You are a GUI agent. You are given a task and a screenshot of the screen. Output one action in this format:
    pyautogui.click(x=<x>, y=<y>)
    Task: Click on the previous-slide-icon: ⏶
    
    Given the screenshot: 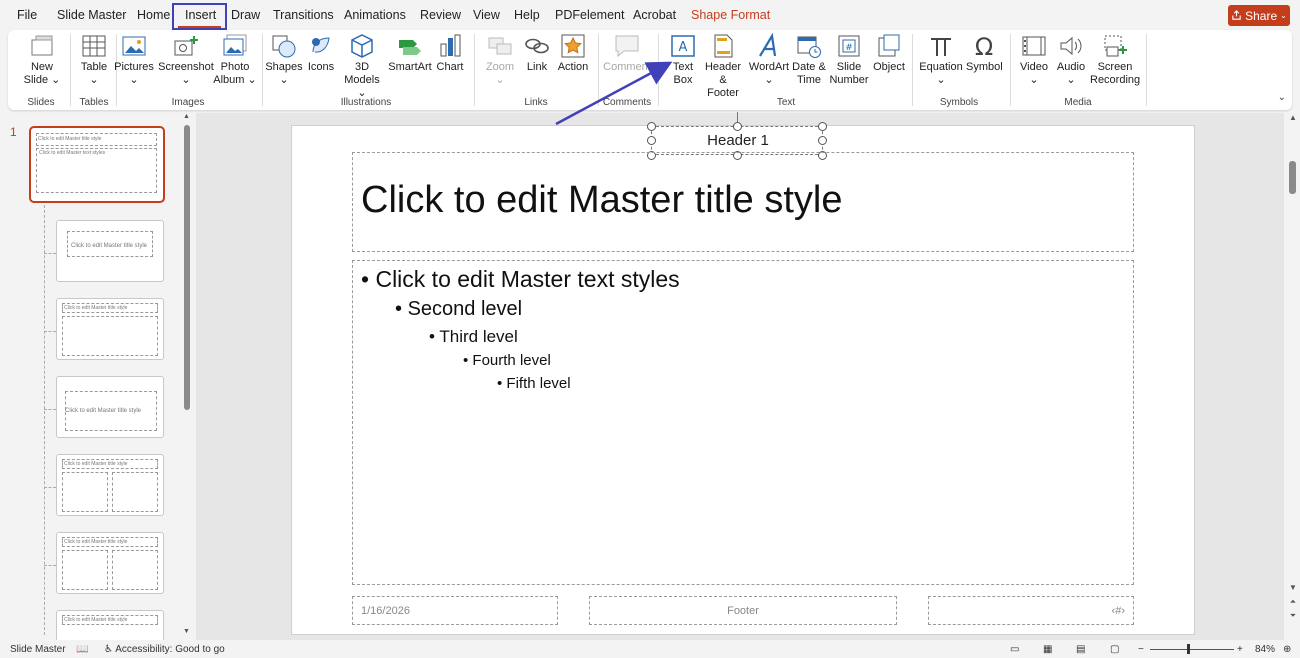 What is the action you would take?
    pyautogui.click(x=1293, y=602)
    